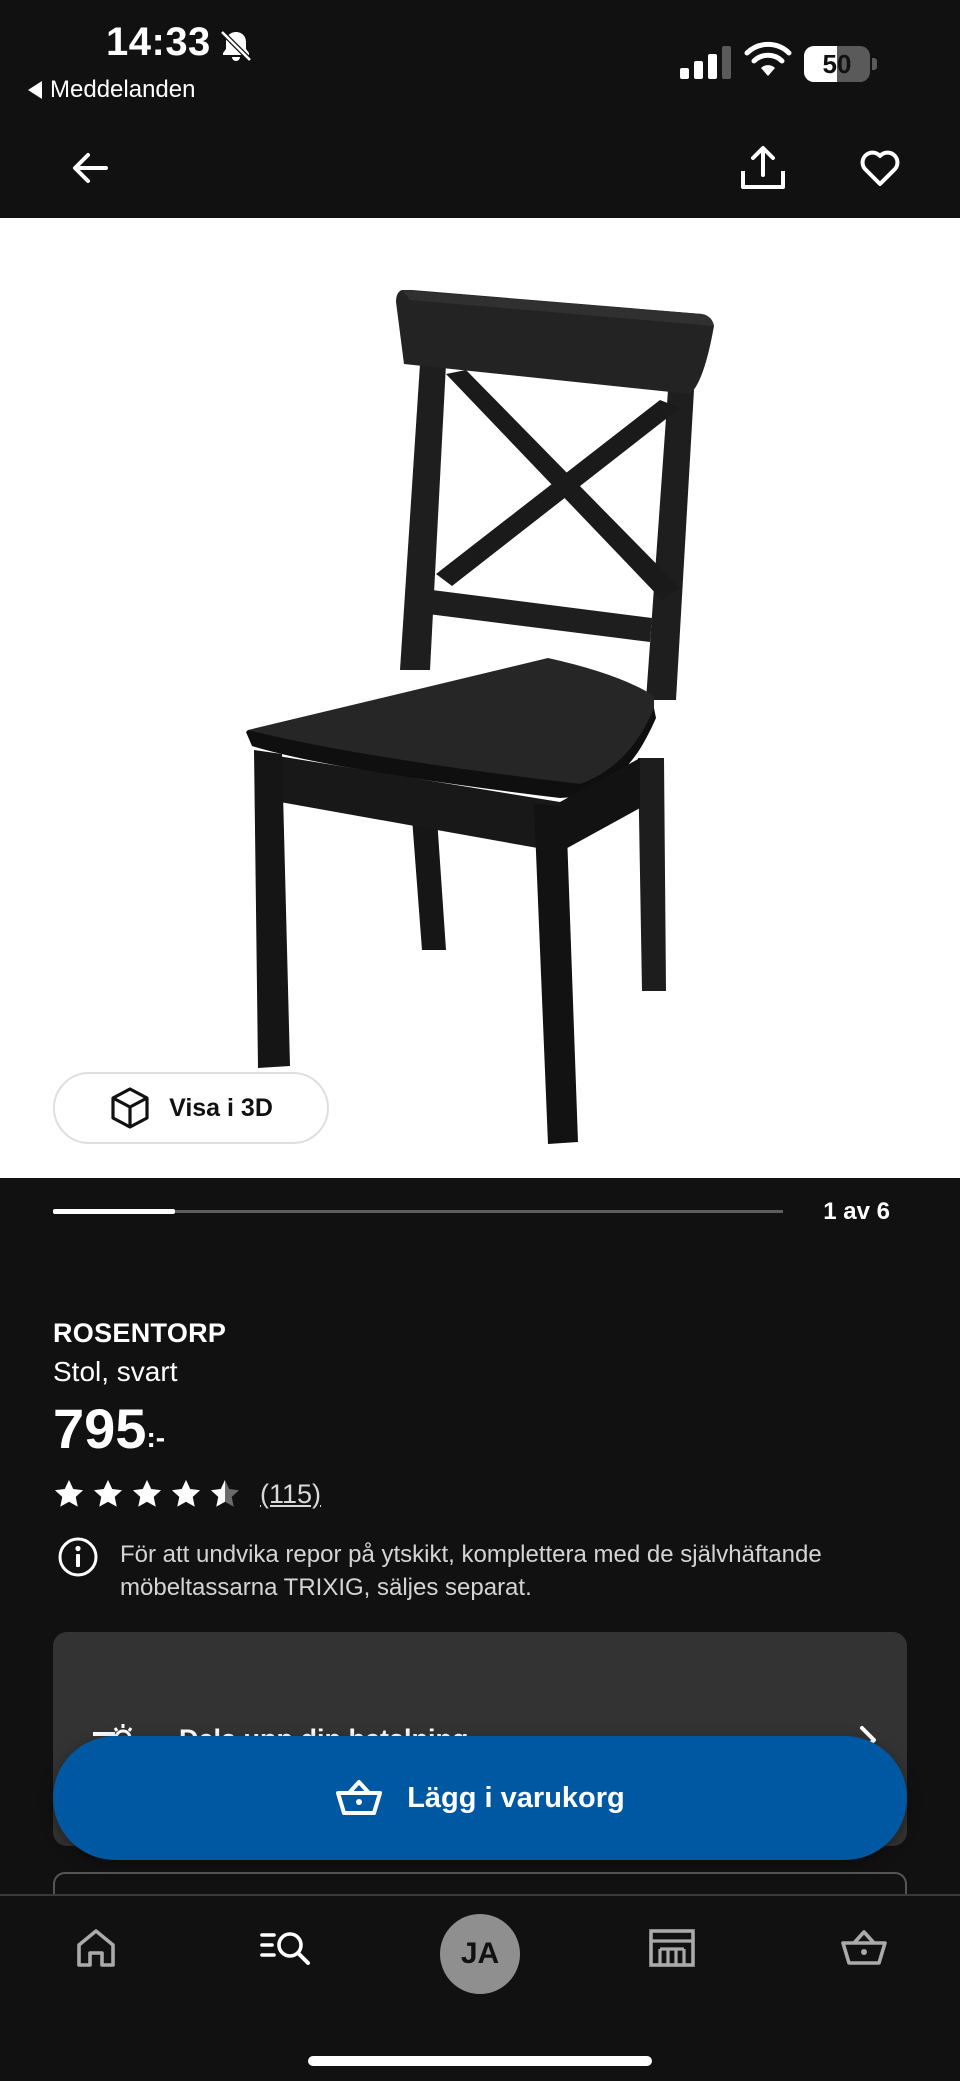  Describe the element at coordinates (115, 1371) in the screenshot. I see `product-description: Stol, svart` at that location.